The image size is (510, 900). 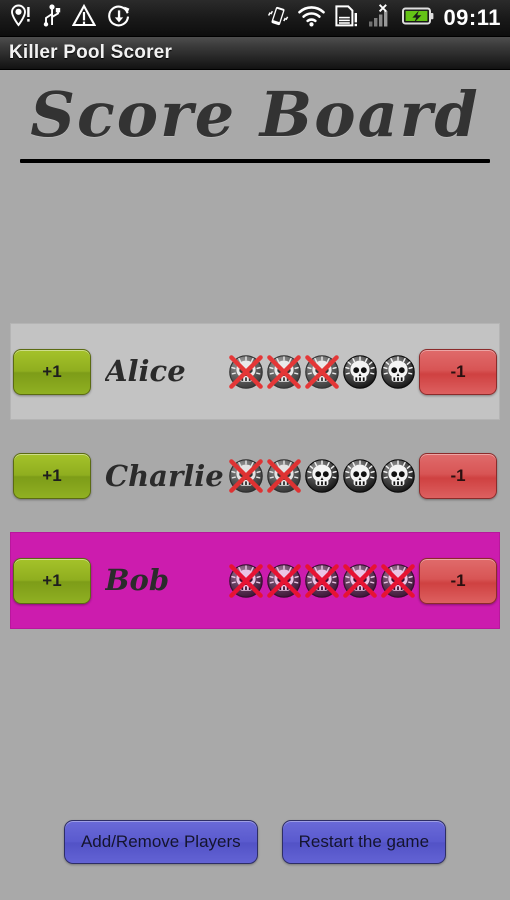 What do you see at coordinates (255, 53) in the screenshot?
I see `app-title-bar: Killer Pool Scorer` at bounding box center [255, 53].